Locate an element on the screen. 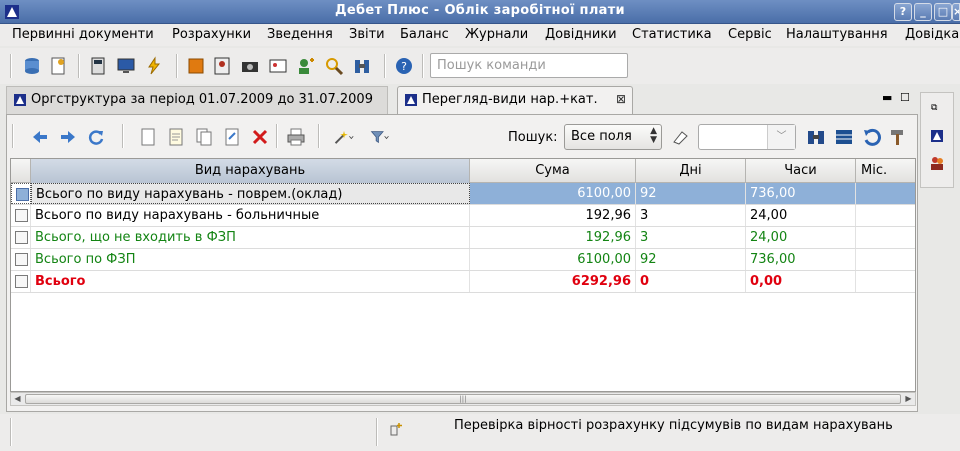 This screenshot has height=451, width=960. column-header-sum: Сума is located at coordinates (553, 171).